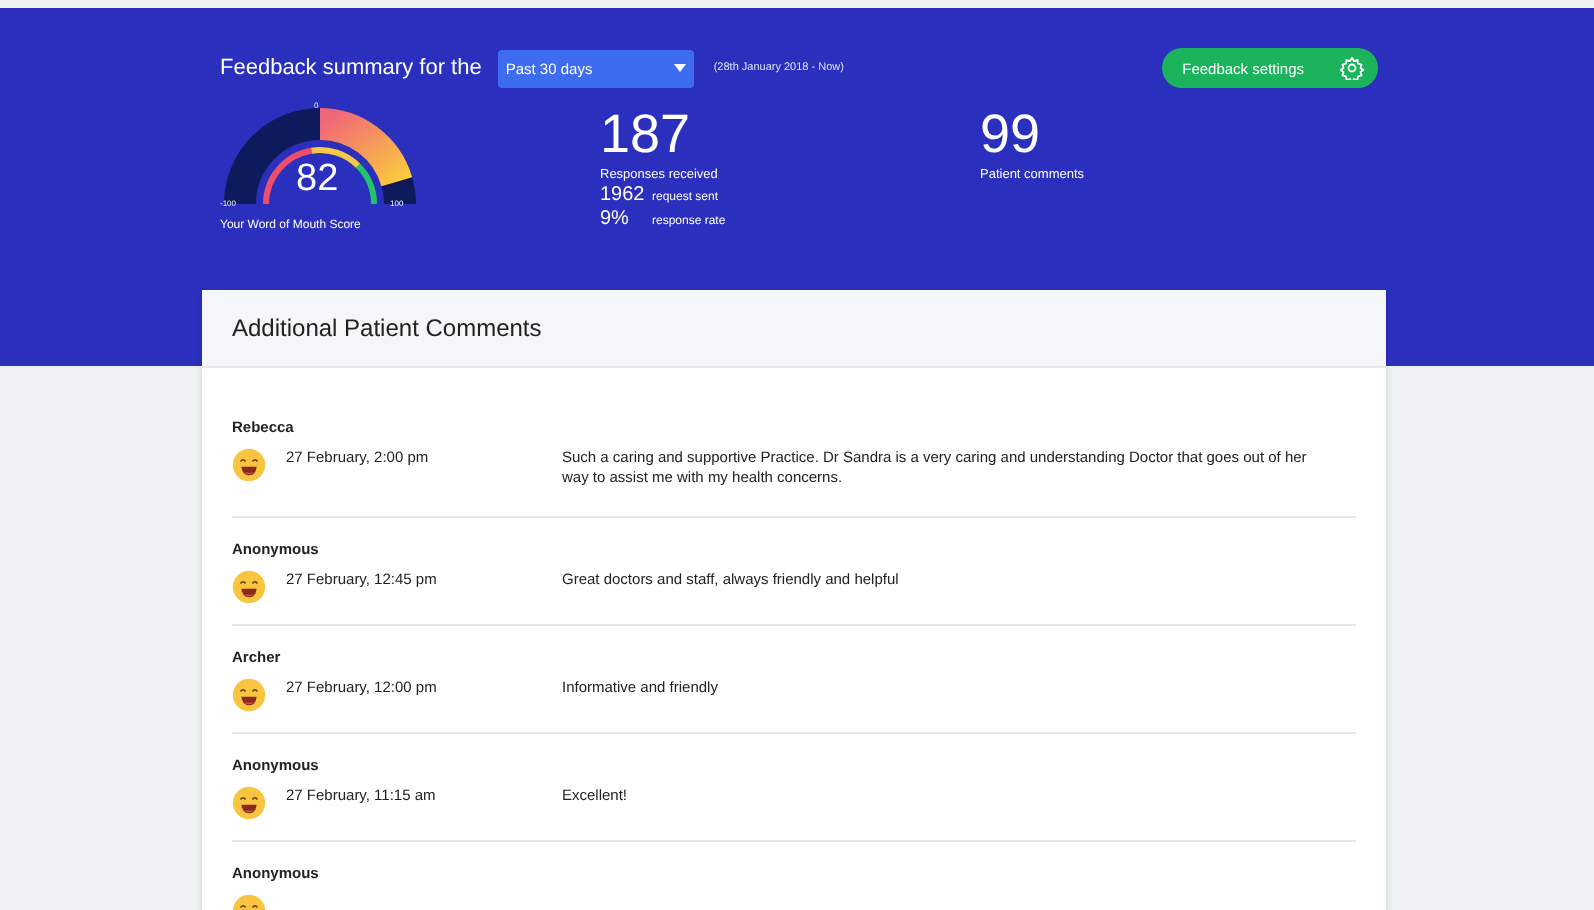  Describe the element at coordinates (679, 68) in the screenshot. I see `caret-icon` at that location.